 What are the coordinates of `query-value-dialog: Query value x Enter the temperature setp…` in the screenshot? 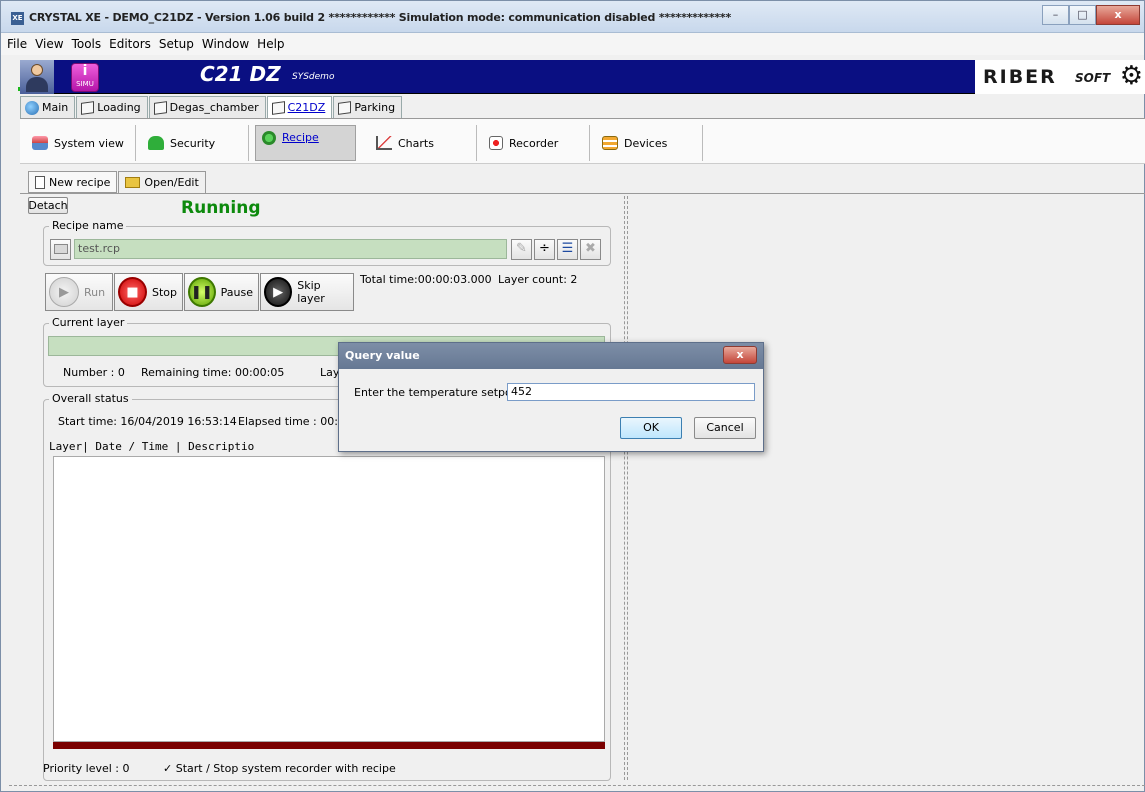 It's located at (551, 397).